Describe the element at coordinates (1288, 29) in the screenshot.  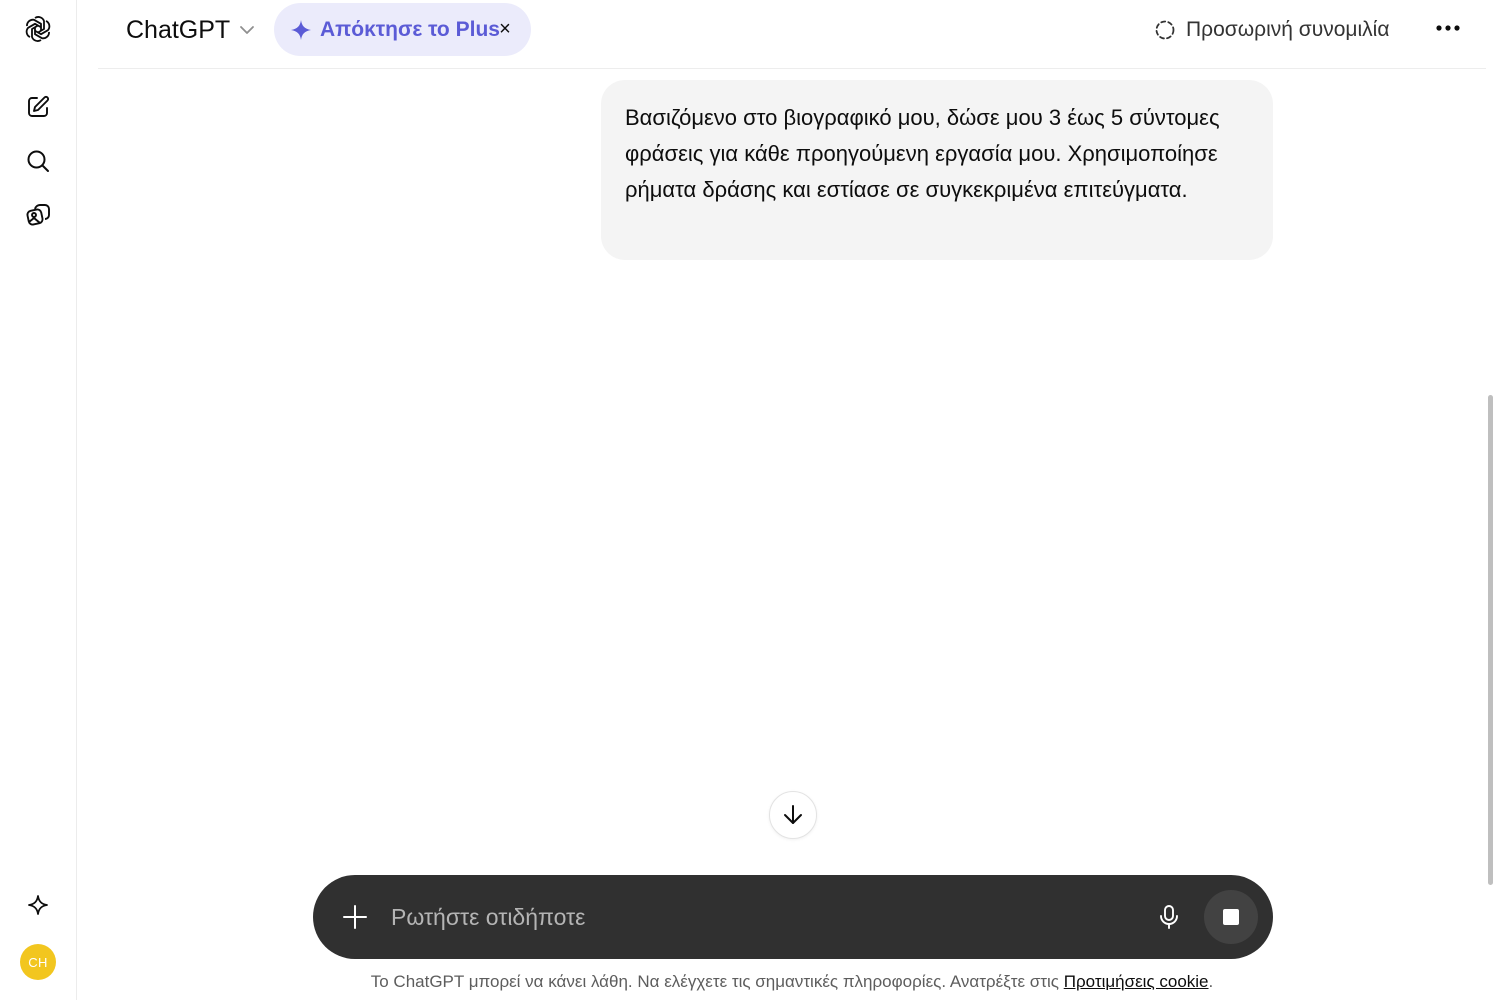
I see `temporary-chat-label: Προσωρινή συνομιλία` at that location.